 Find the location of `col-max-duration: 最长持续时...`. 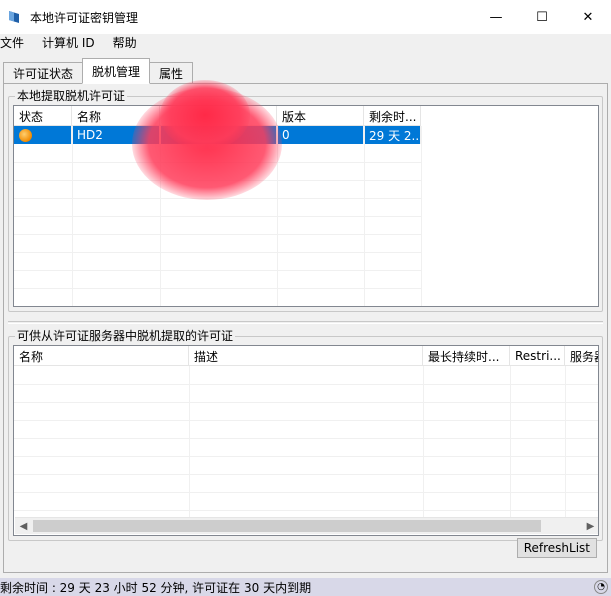

col-max-duration: 最长持续时... is located at coordinates (466, 356).